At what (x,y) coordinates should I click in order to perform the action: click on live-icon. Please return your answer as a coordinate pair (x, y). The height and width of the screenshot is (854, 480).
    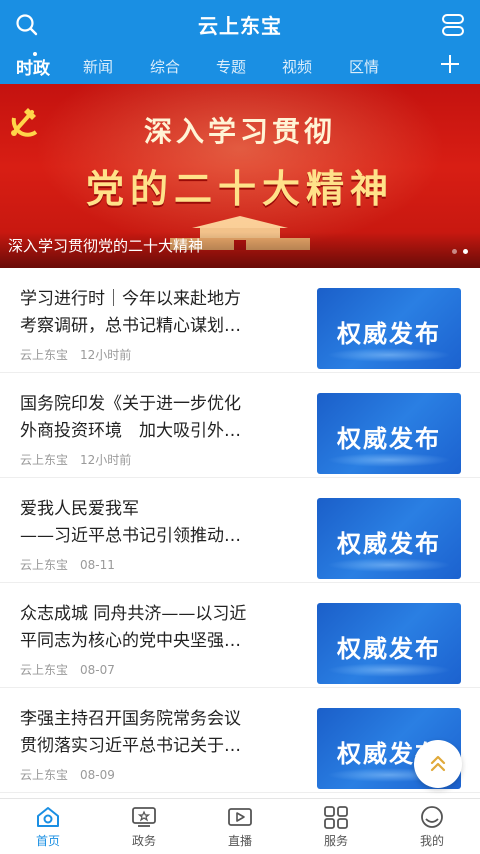
    Looking at the image, I should click on (240, 817).